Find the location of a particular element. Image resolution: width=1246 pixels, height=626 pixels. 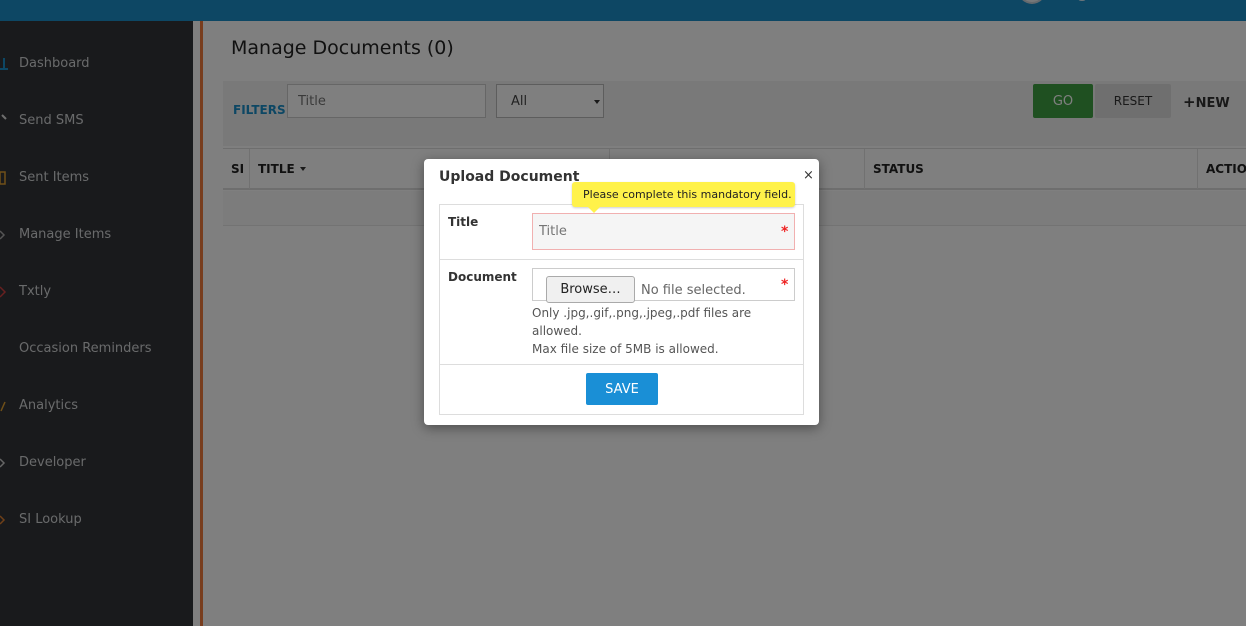

modal-title: Upload Document is located at coordinates (509, 177).